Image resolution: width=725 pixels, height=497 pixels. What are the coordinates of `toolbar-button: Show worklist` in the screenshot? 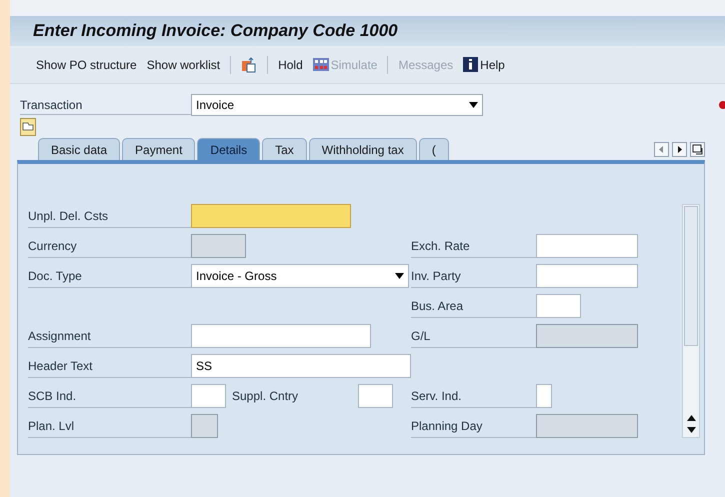 It's located at (183, 65).